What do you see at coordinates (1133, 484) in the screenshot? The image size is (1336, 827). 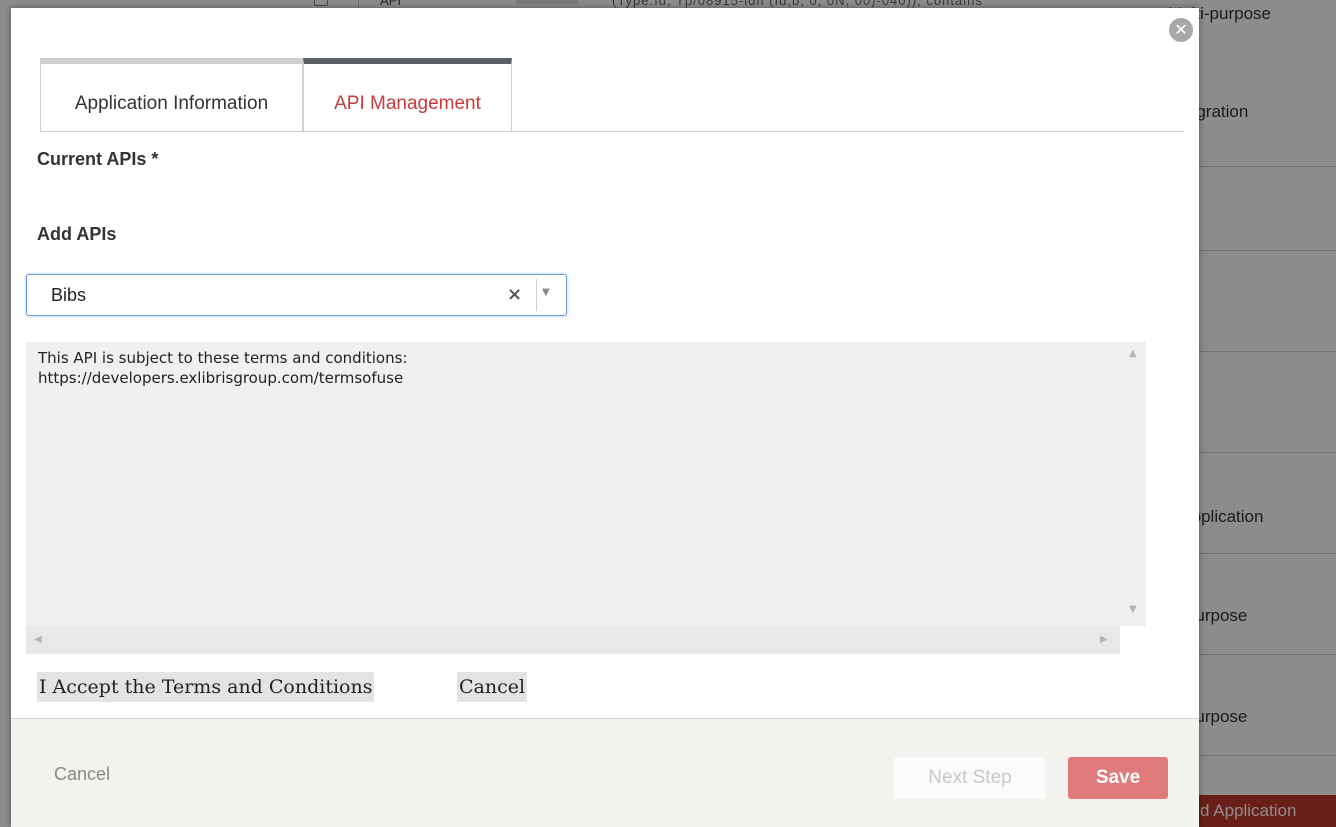 I see `vertical-scrollbar: ▲ ▼` at bounding box center [1133, 484].